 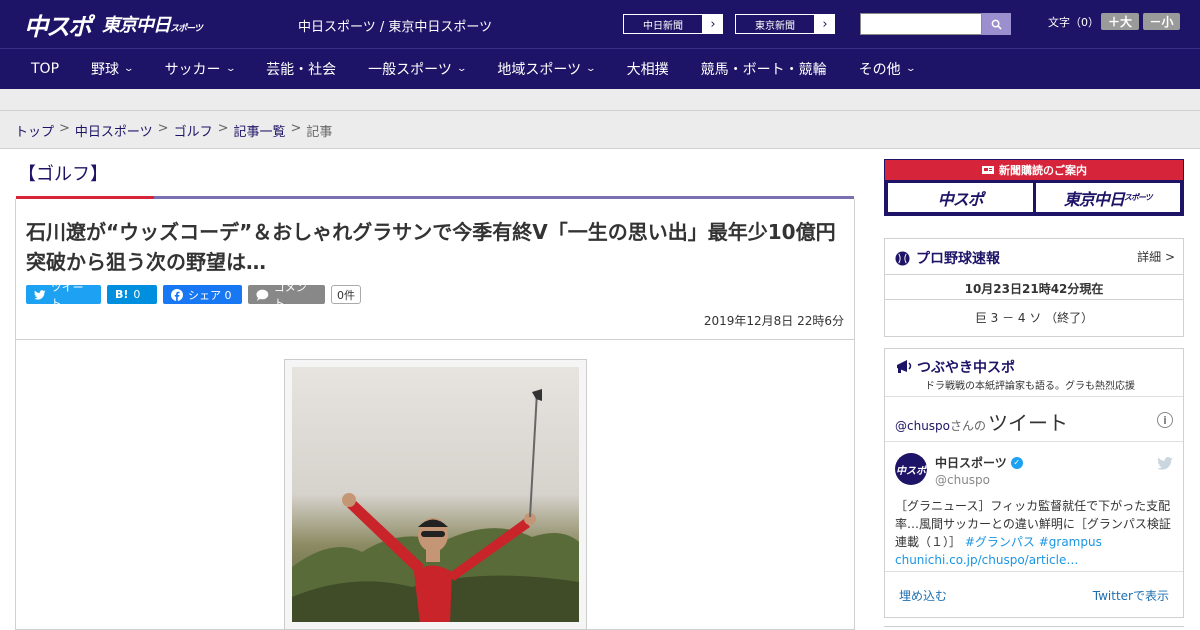 I want to click on newspaper-icon, so click(x=988, y=170).